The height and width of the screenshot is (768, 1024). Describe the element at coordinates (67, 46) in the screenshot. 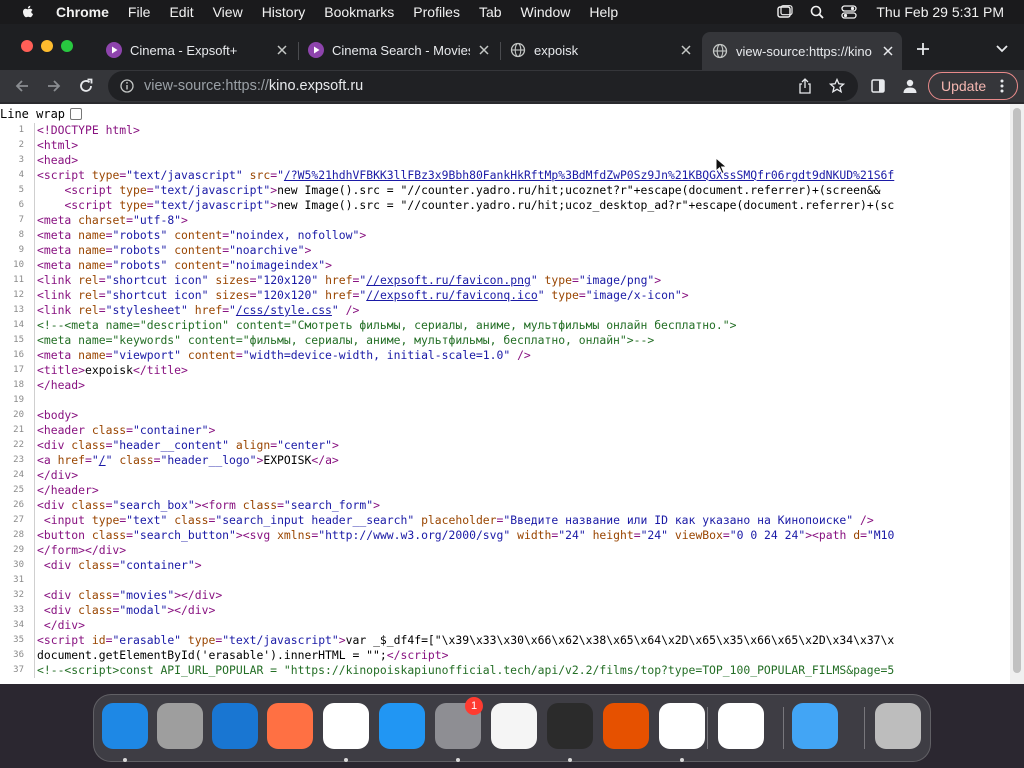

I see `zoom-window-button` at that location.